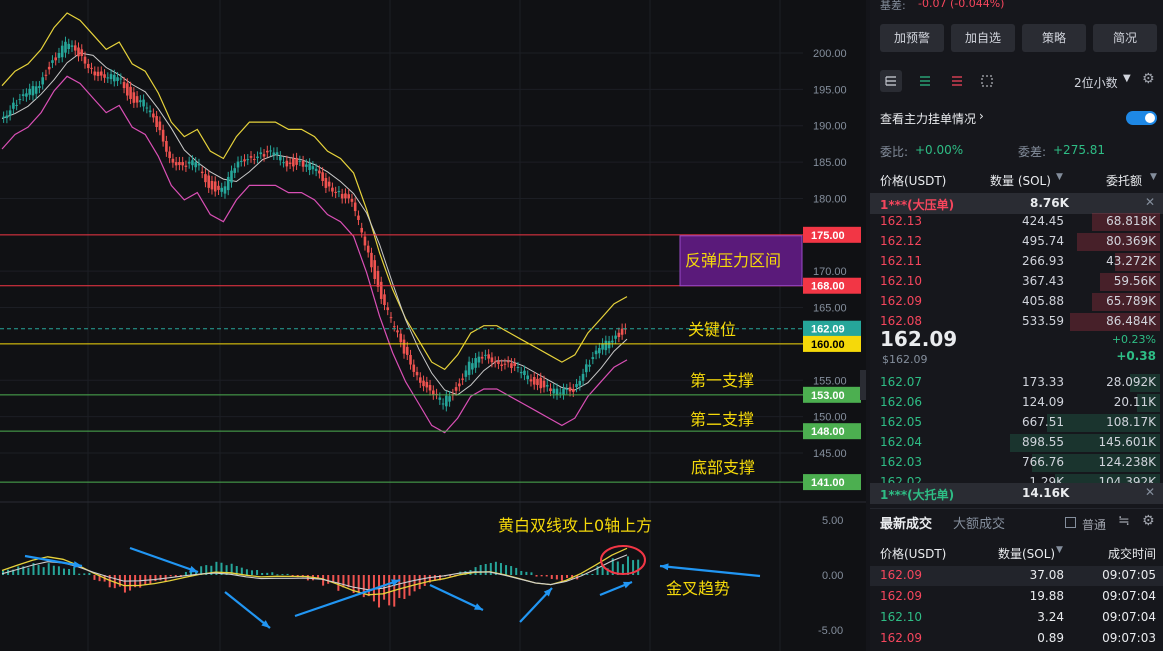 Image resolution: width=1163 pixels, height=651 pixels. Describe the element at coordinates (830, 418) in the screenshot. I see `price-axis-label: 150.00` at that location.